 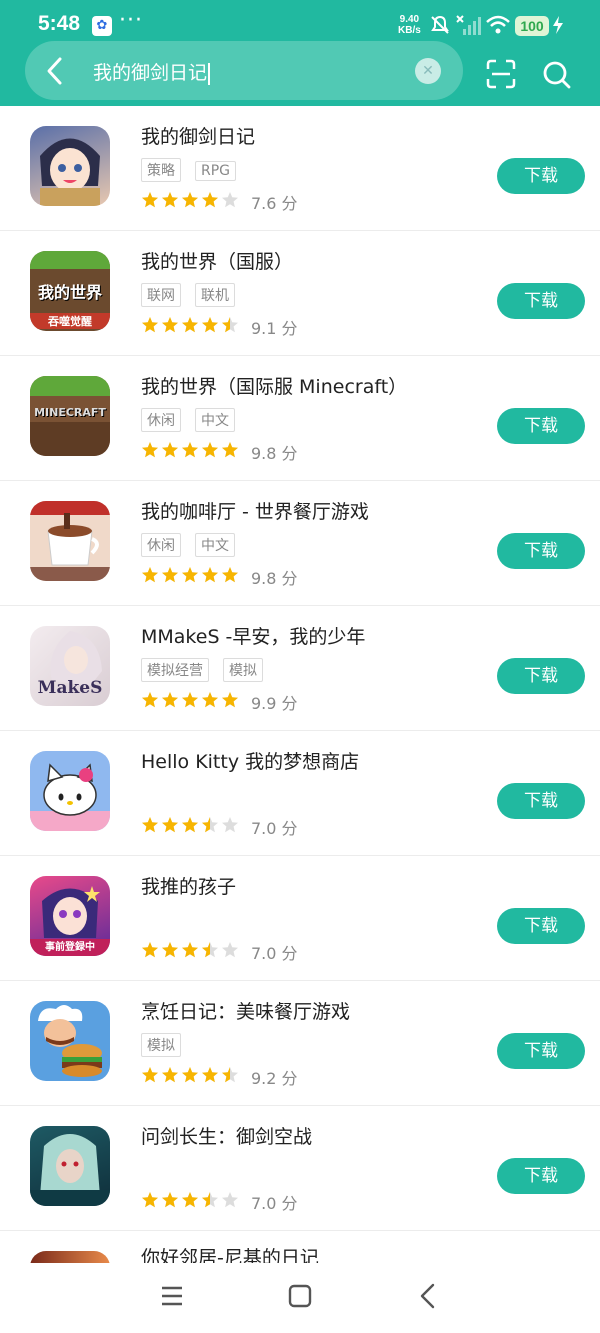 I want to click on oshi-no-ko-icon: 事前登録中, so click(x=70, y=916).